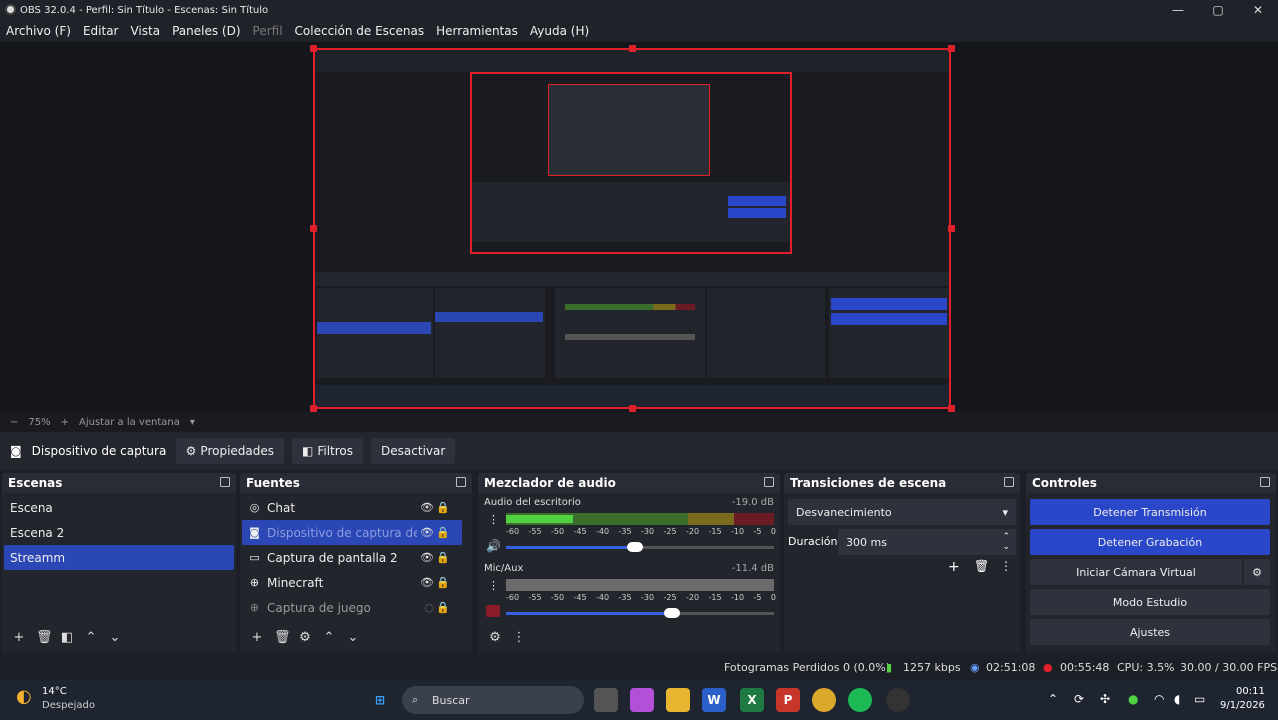  Describe the element at coordinates (1105, 699) in the screenshot. I see `tray-icon: ✣` at that location.